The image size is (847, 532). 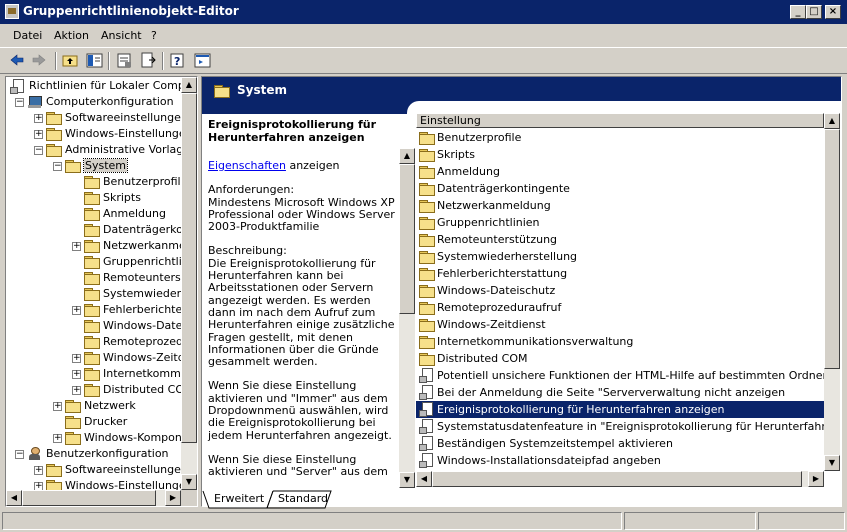 I want to click on user-icon, so click(x=35, y=454).